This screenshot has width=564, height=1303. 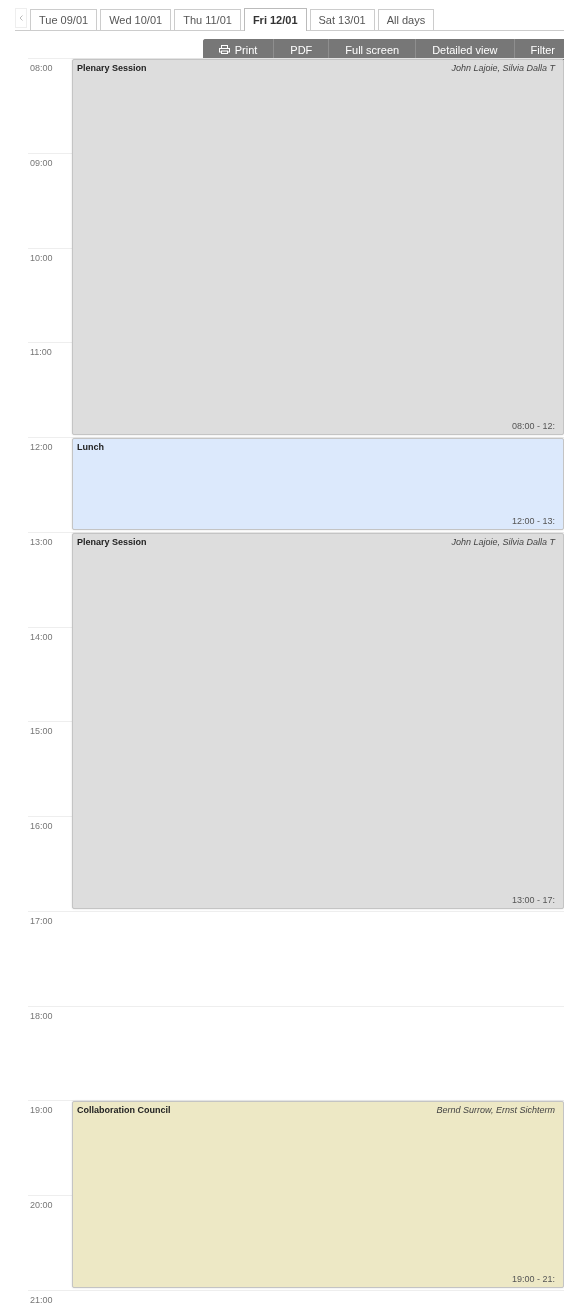 What do you see at coordinates (42, 541) in the screenshot?
I see `hour-label: 13:00` at bounding box center [42, 541].